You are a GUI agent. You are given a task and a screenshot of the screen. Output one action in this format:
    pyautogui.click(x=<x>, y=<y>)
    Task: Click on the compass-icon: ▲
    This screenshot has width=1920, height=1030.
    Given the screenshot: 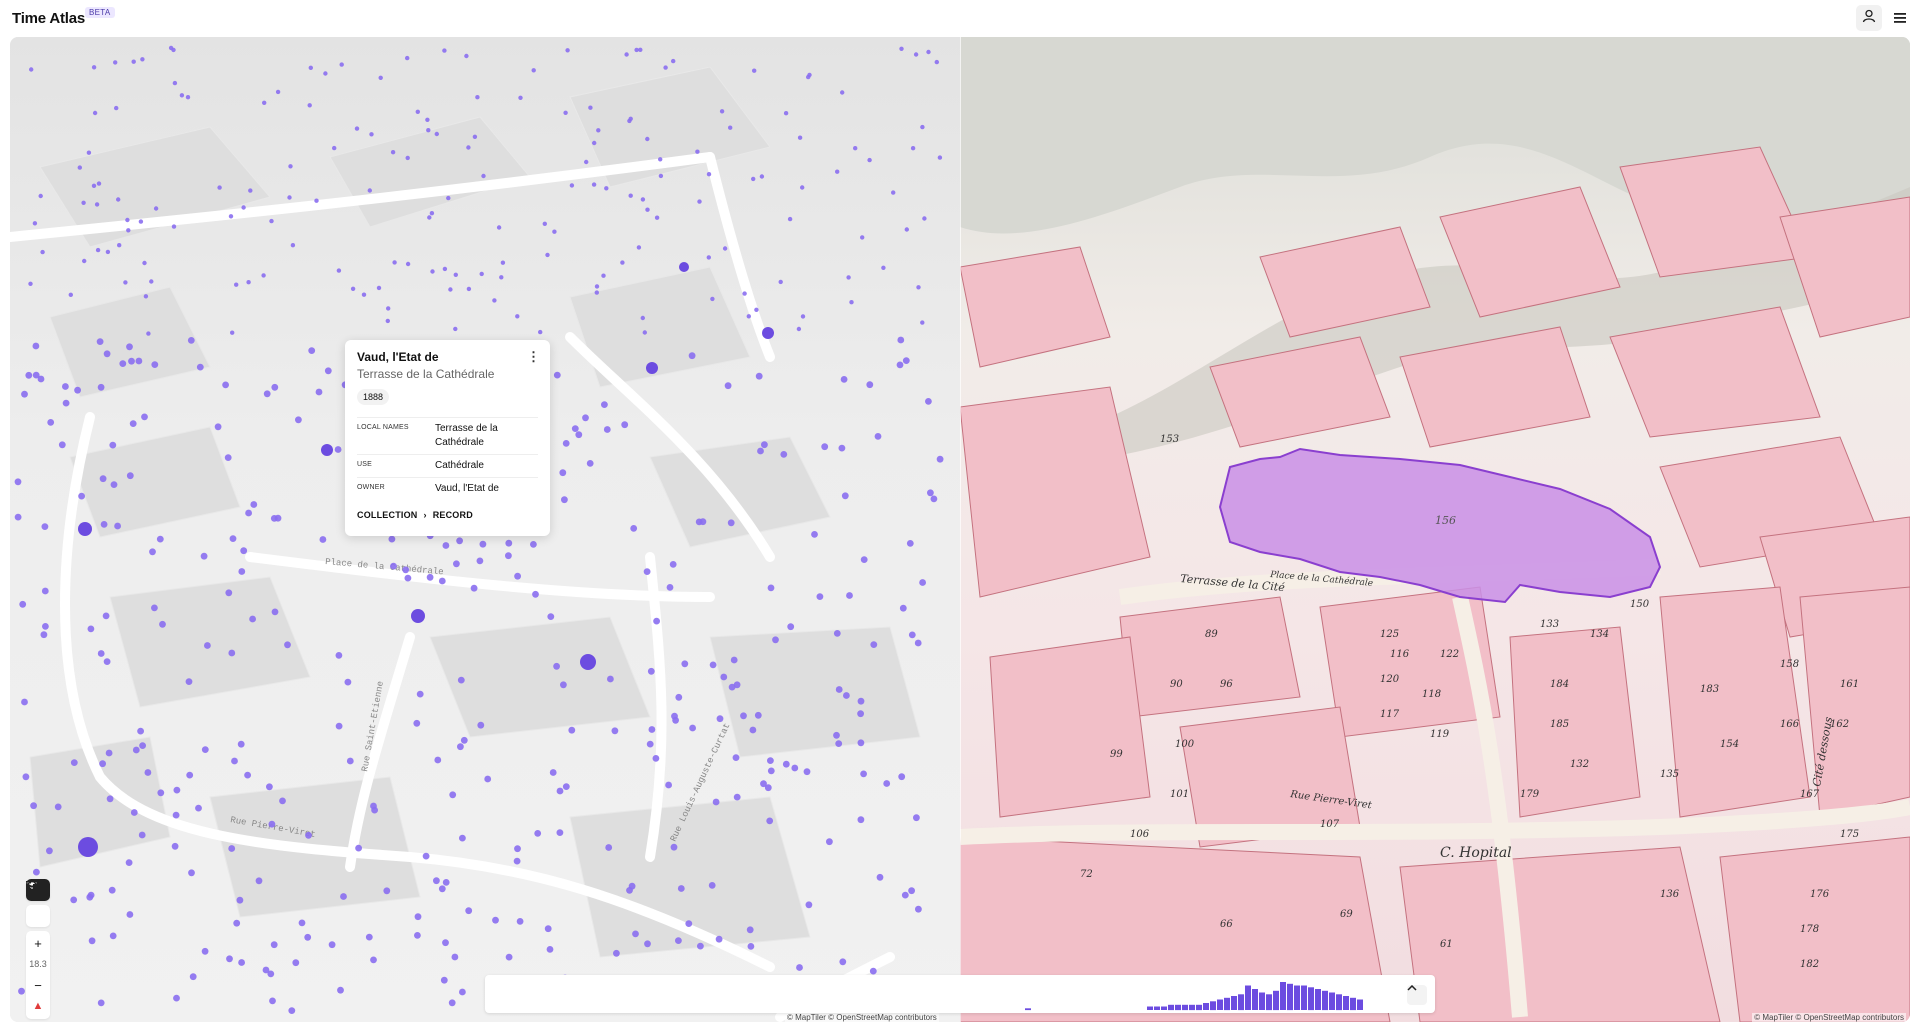 What is the action you would take?
    pyautogui.click(x=38, y=1006)
    